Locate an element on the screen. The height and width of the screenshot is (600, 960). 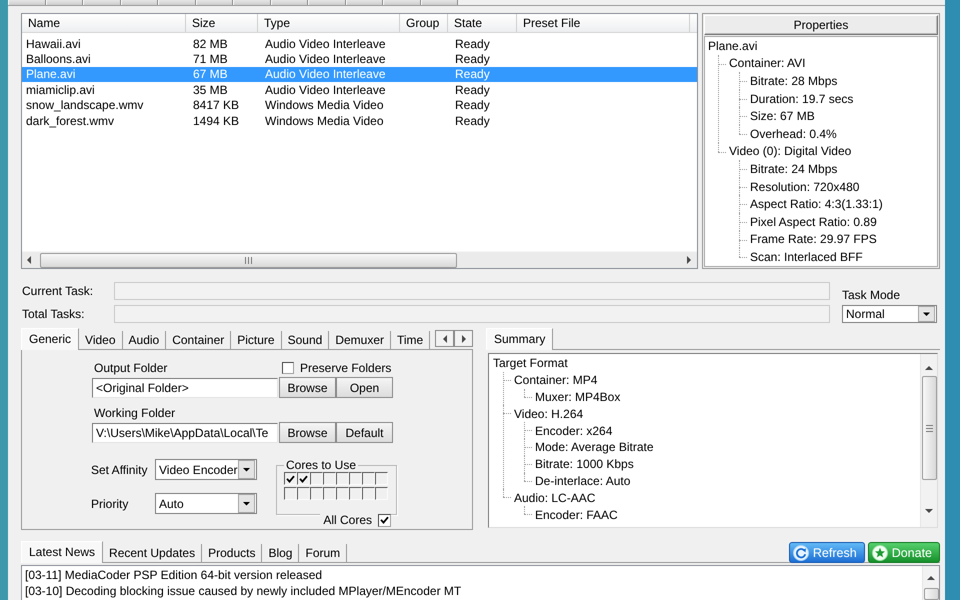
file-row: miamiclip.avi 35 MB Audio Video Interleave Ready is located at coordinates (359, 90).